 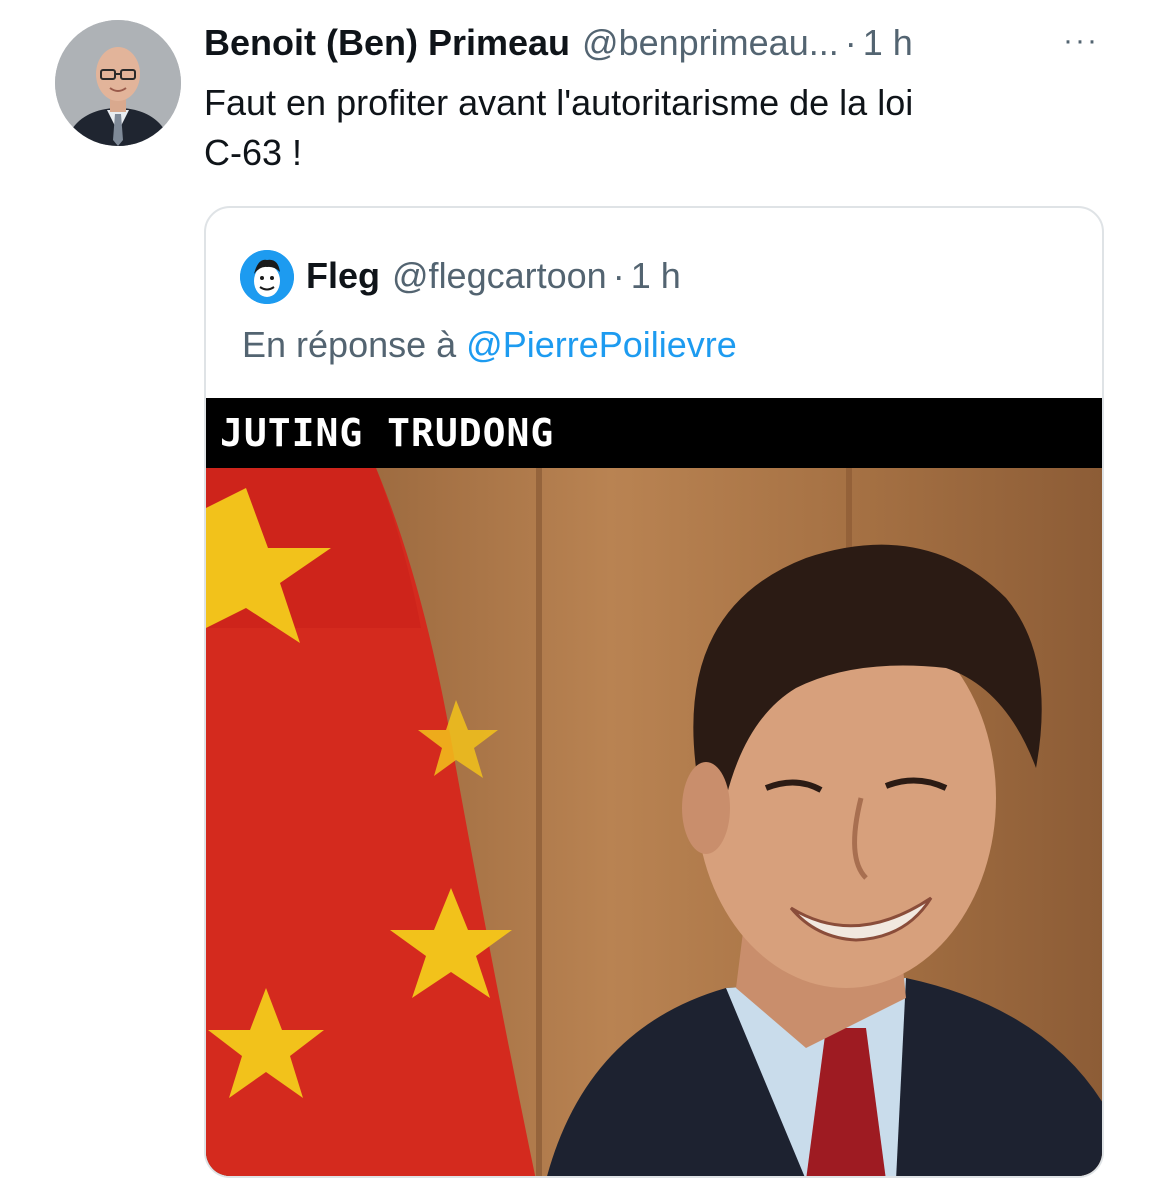 What do you see at coordinates (1081, 40) in the screenshot?
I see `more-options-icon: ···` at bounding box center [1081, 40].